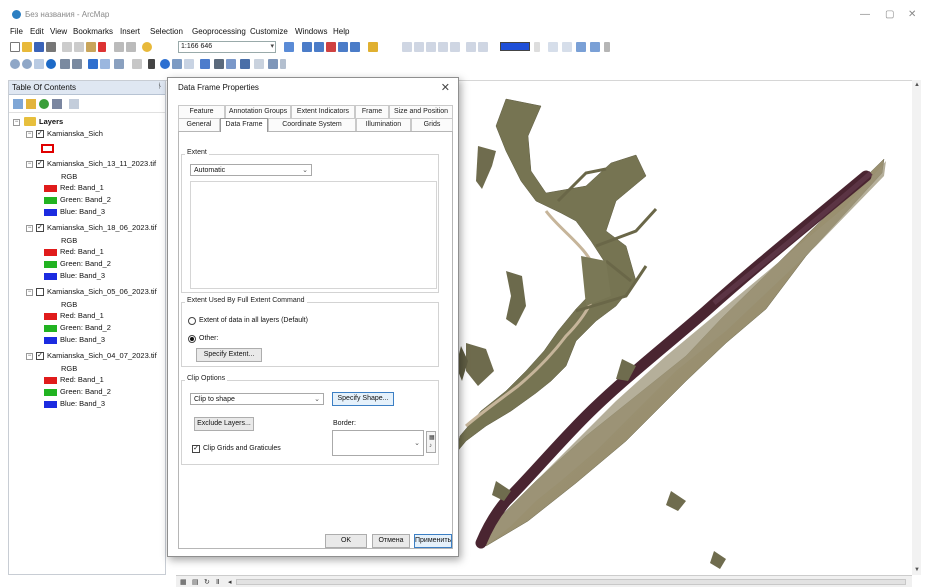 The image size is (925, 587). I want to click on add-data-icon, so click(147, 47).